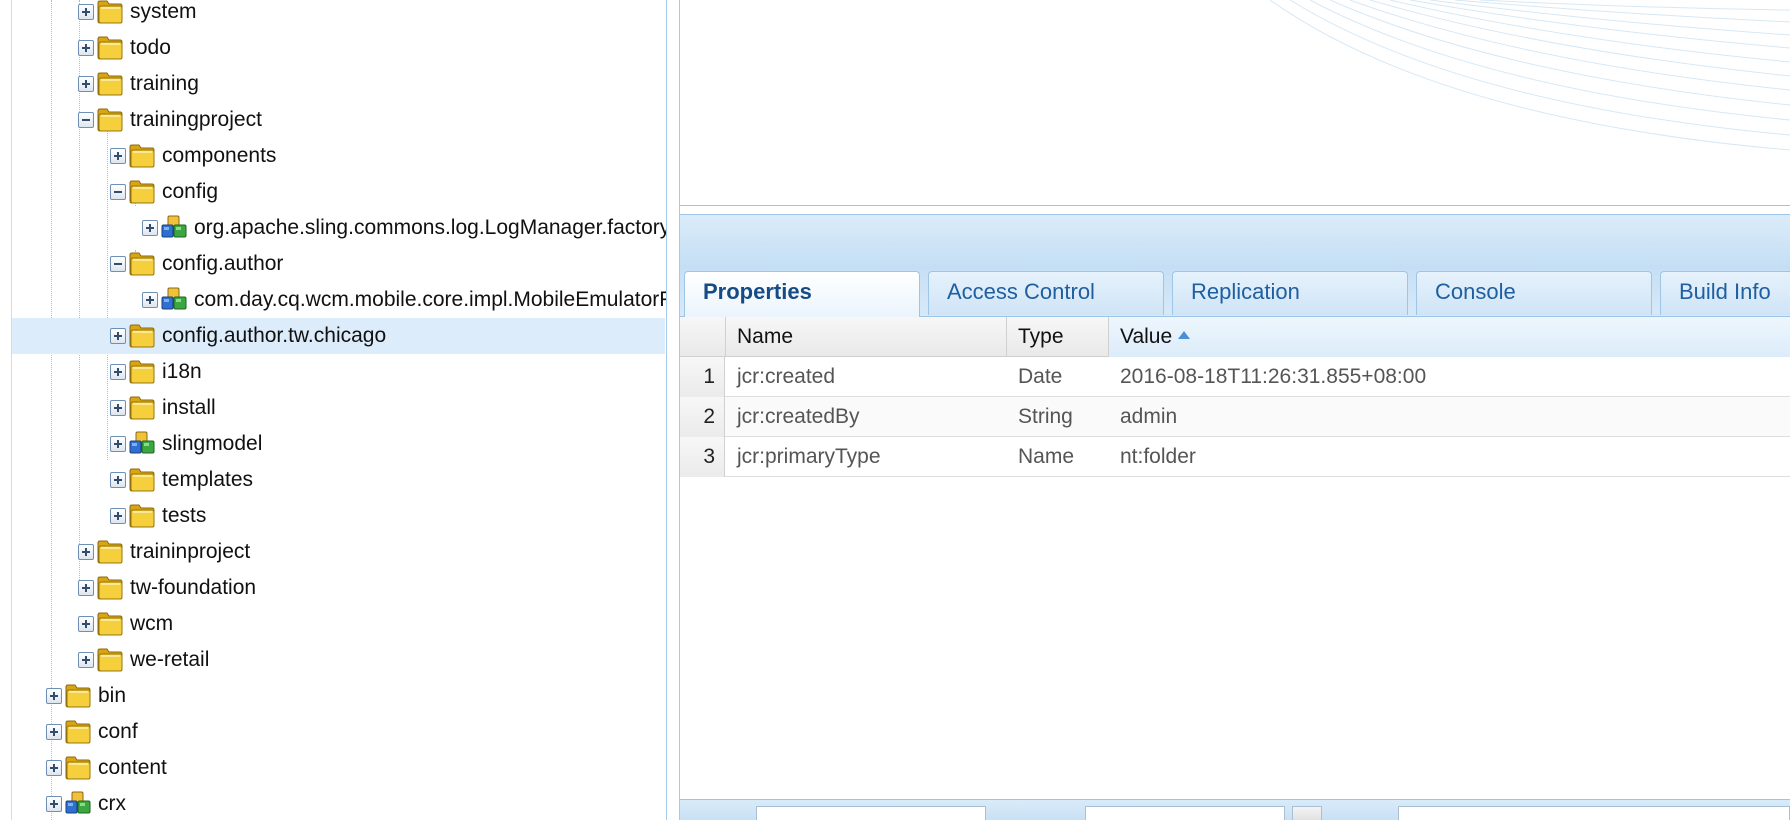 The image size is (1790, 820). Describe the element at coordinates (118, 731) in the screenshot. I see `tree-node-label: conf` at that location.